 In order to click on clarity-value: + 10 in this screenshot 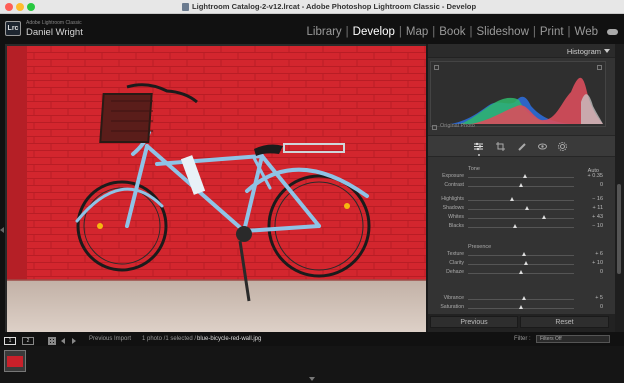, I will do `click(589, 263)`.